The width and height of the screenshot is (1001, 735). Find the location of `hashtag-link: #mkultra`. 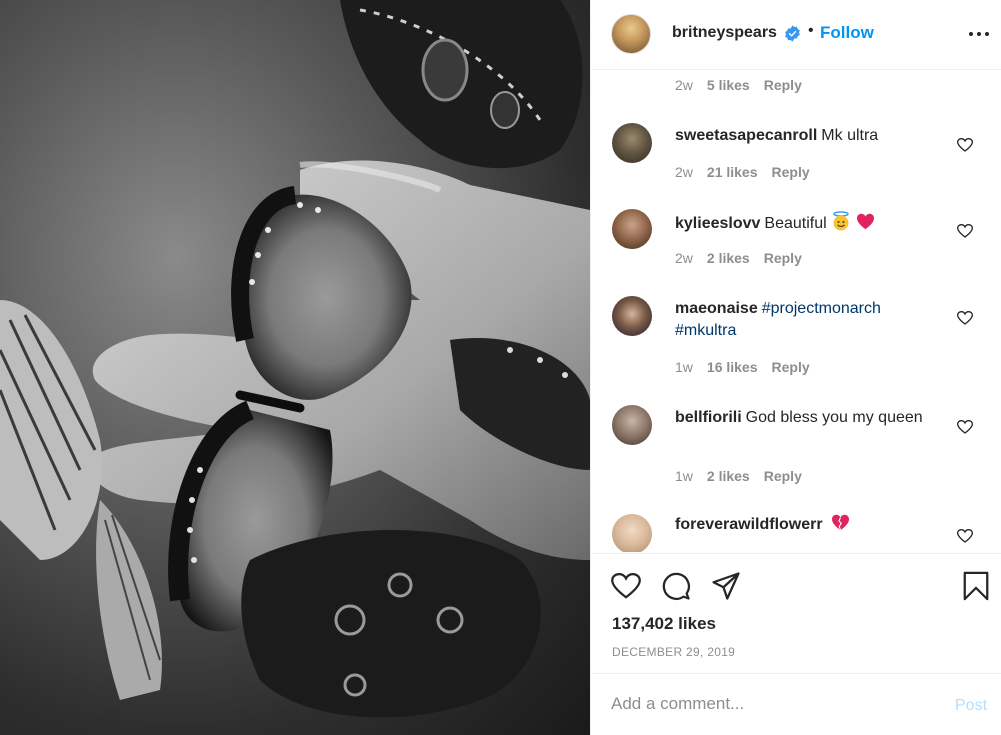

hashtag-link: #mkultra is located at coordinates (705, 330).